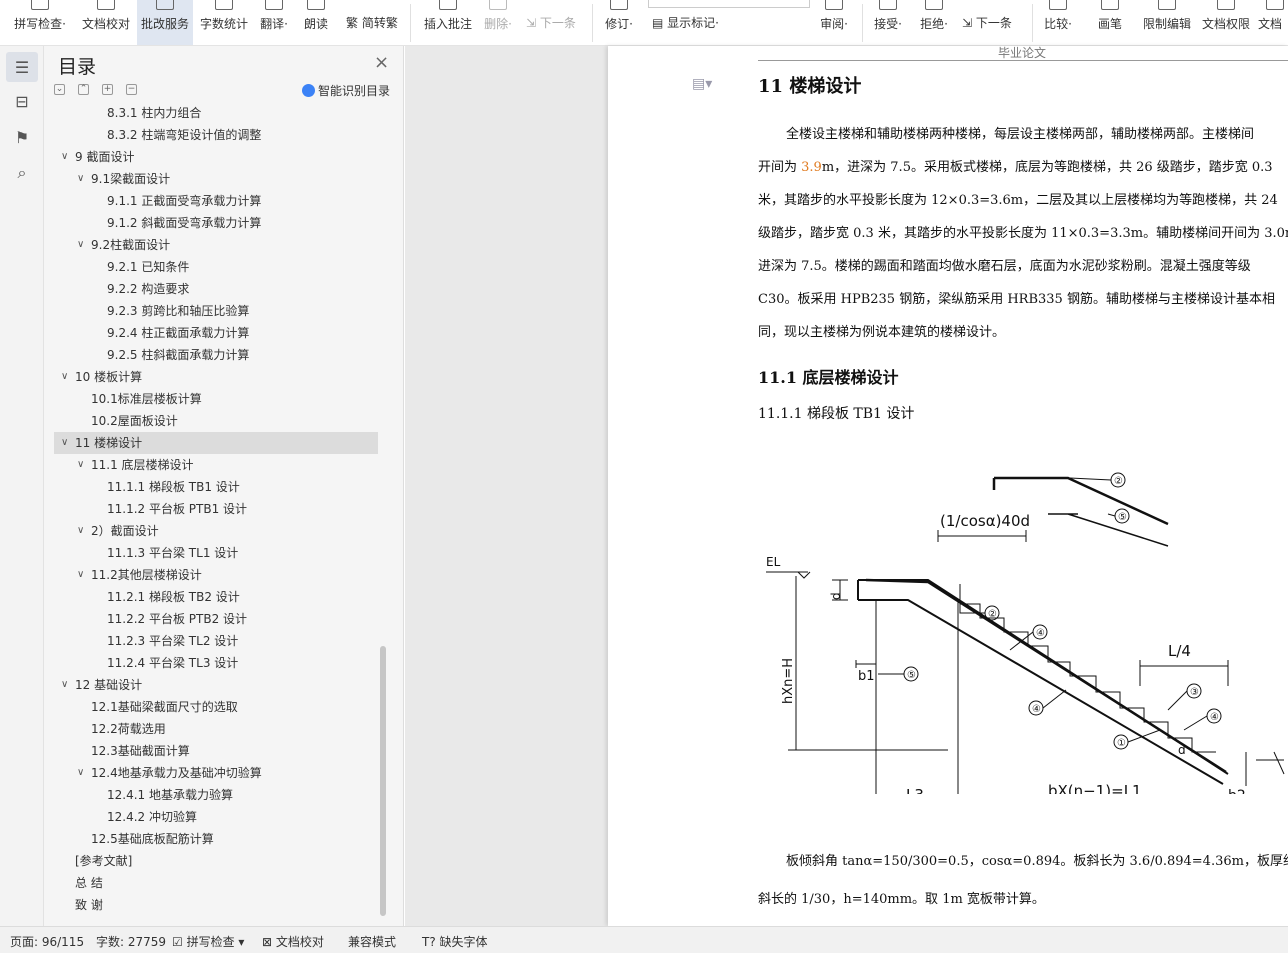 Image resolution: width=1288 pixels, height=953 pixels. What do you see at coordinates (448, 5) in the screenshot?
I see `comment-icon` at bounding box center [448, 5].